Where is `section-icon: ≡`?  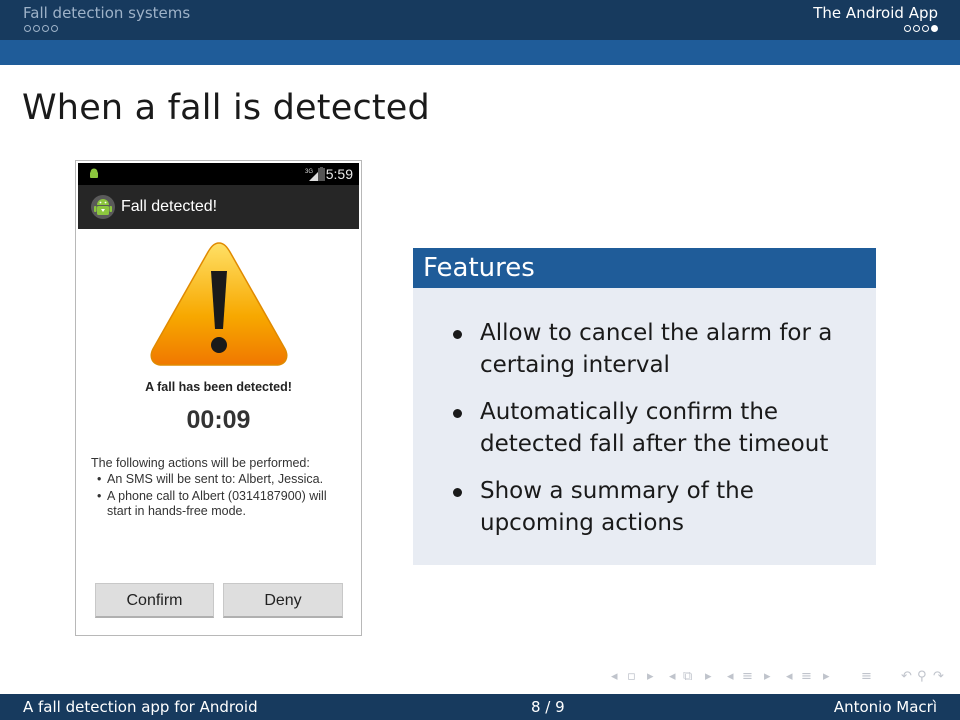 section-icon: ≡ is located at coordinates (806, 676).